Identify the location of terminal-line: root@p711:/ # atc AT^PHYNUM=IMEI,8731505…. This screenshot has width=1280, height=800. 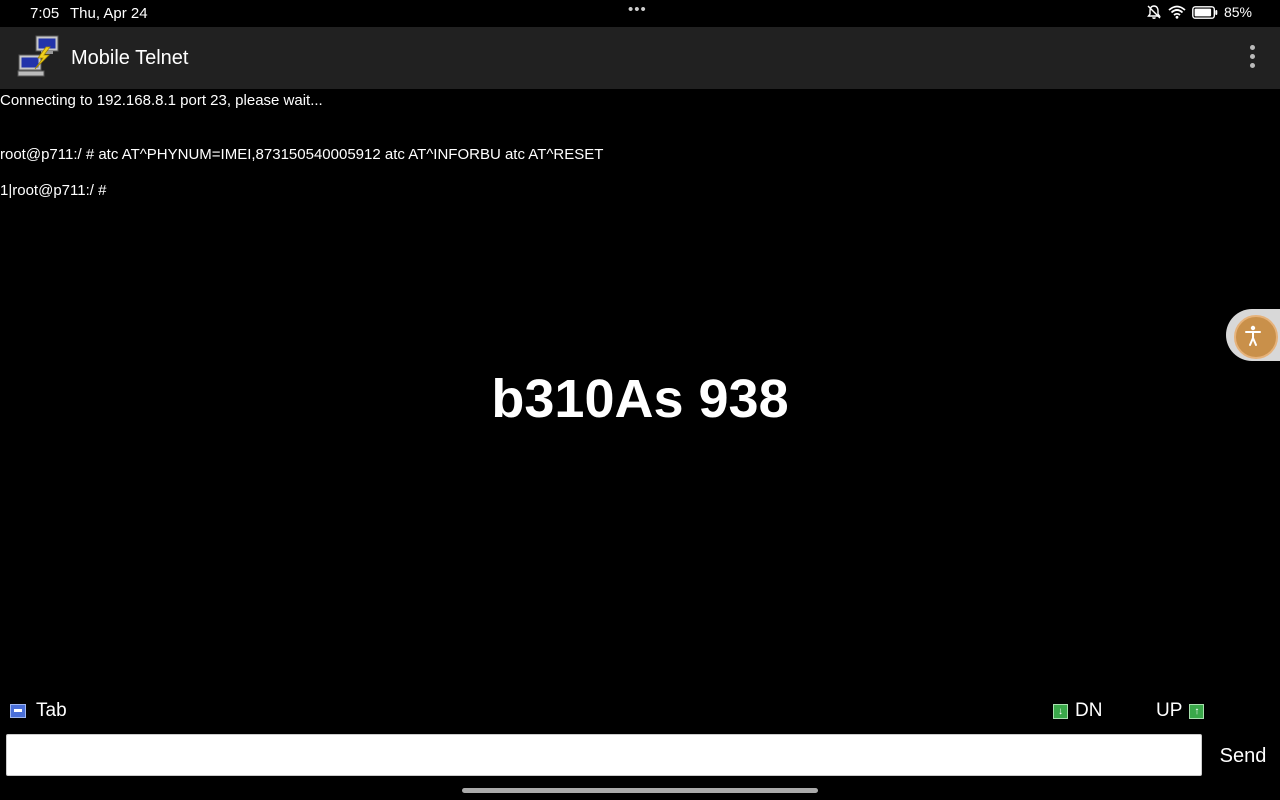
(302, 154).